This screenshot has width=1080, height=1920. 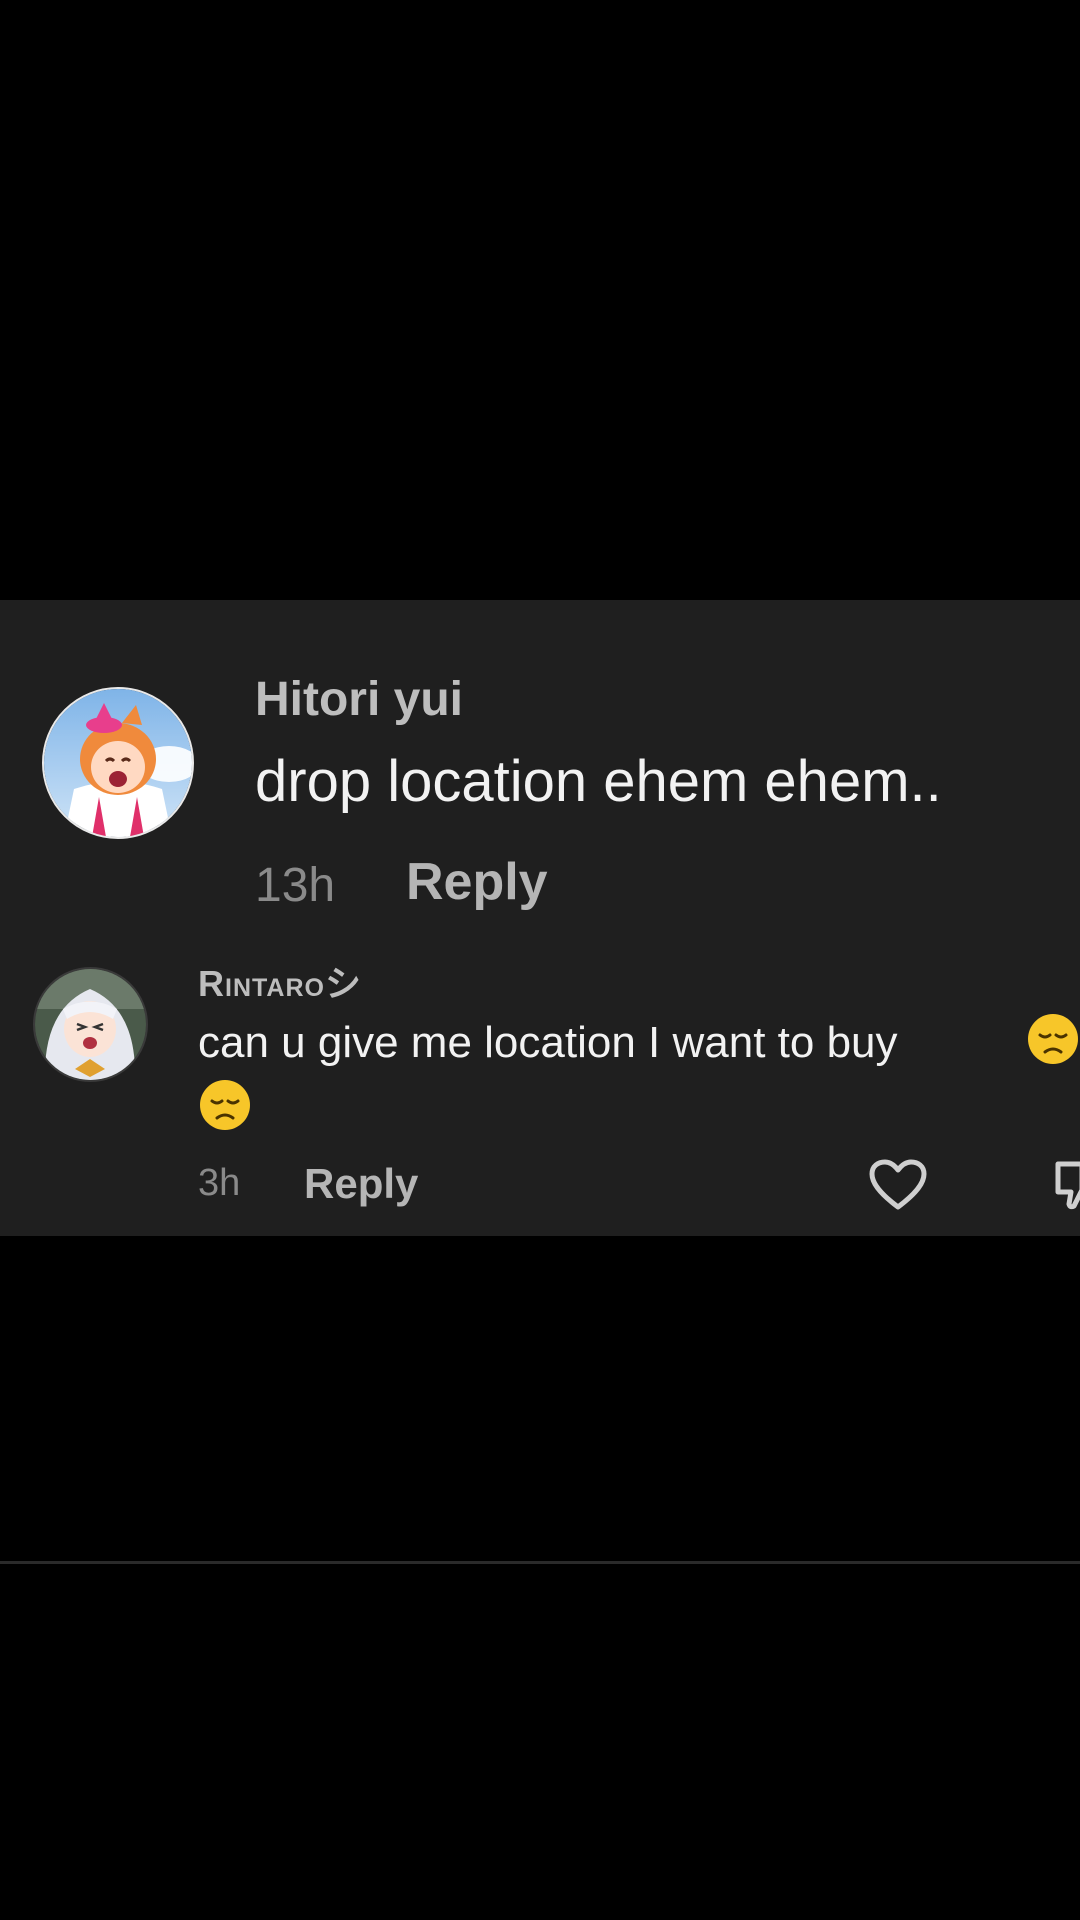 What do you see at coordinates (598, 781) in the screenshot?
I see `comment-text: drop location ehem ehem..` at bounding box center [598, 781].